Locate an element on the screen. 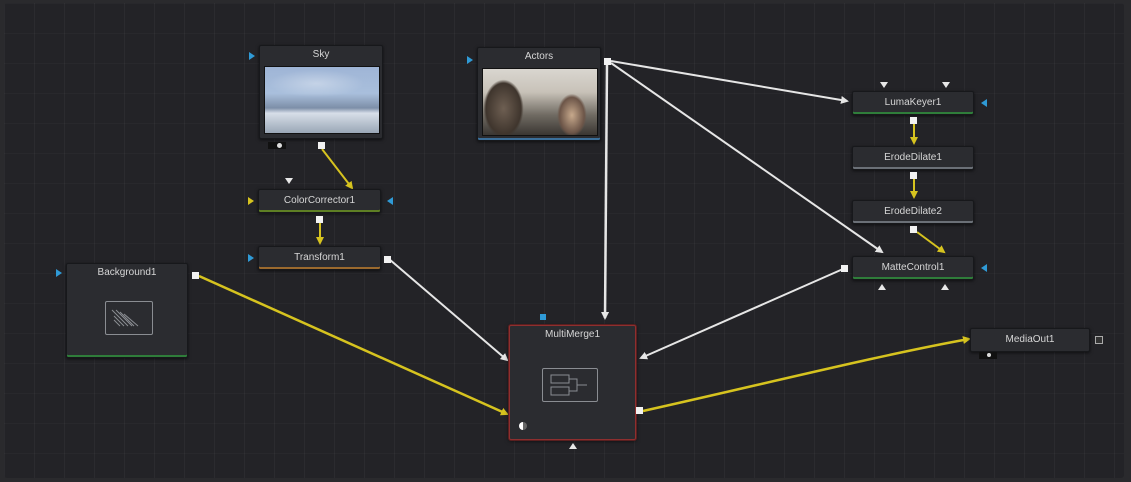  transform-output-port is located at coordinates (387, 259).